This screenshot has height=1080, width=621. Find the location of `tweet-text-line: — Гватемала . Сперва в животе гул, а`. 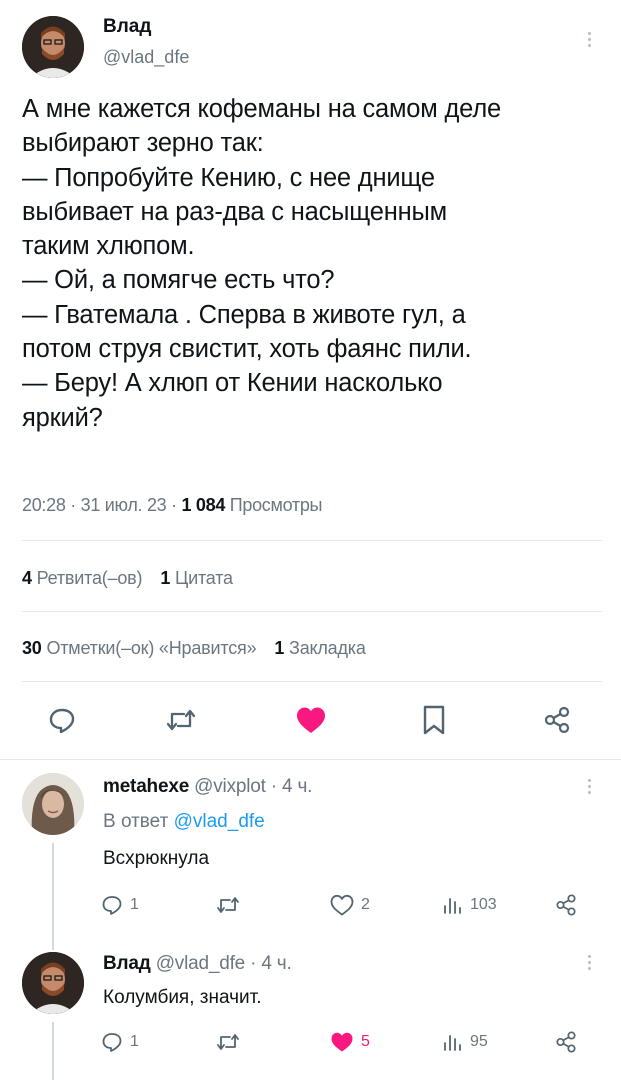

tweet-text-line: — Гватемала . Сперва в животе гул, а is located at coordinates (244, 314).